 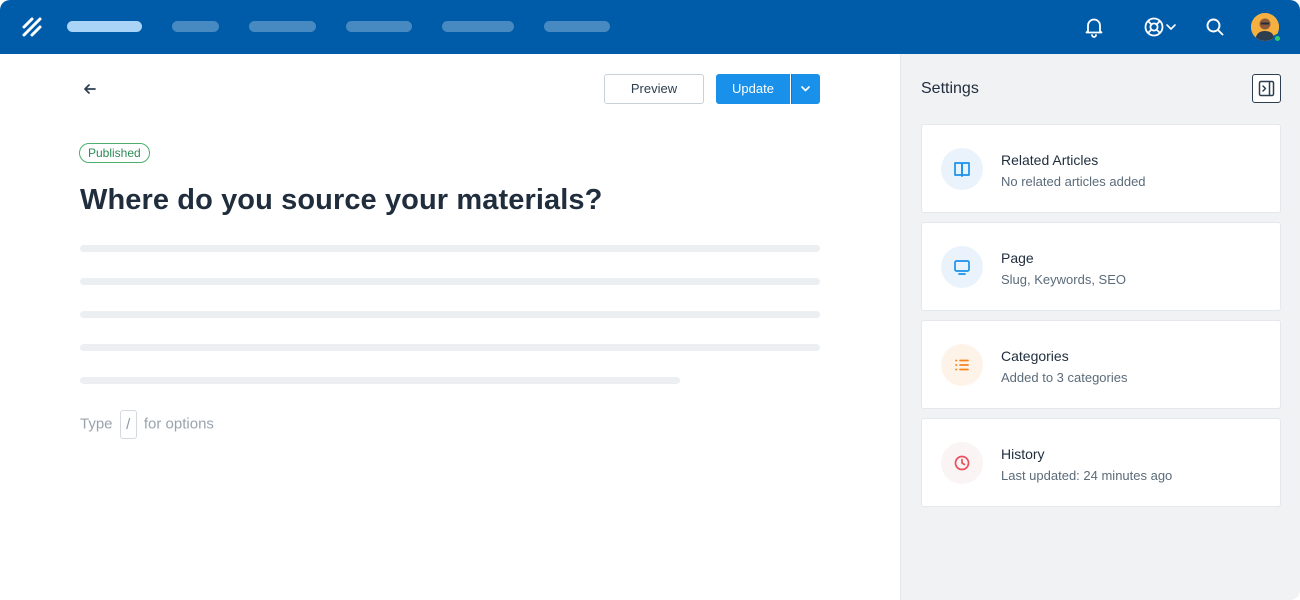 I want to click on nav-item-active, so click(x=104, y=26).